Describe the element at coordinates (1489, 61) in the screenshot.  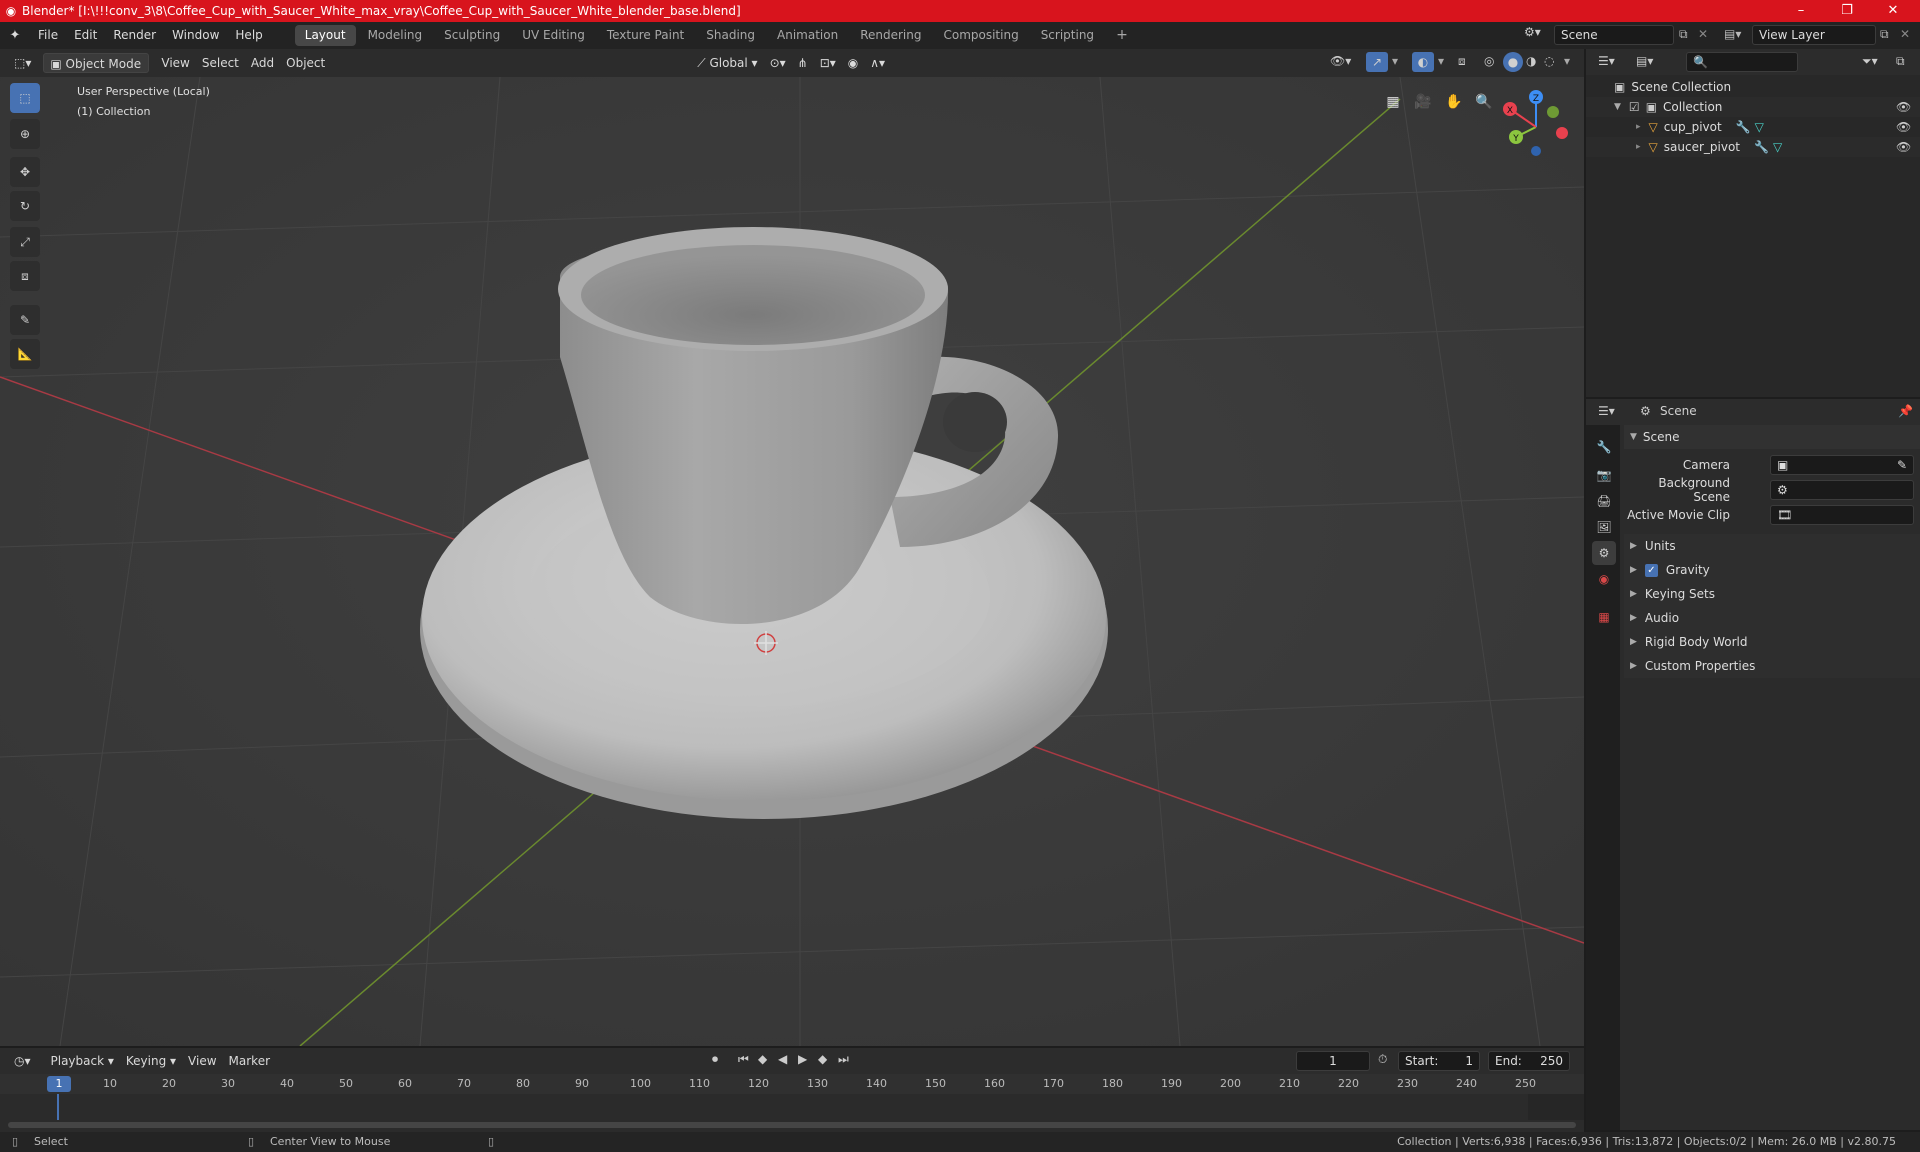
I see `wireframe-shading-icon: ◎` at that location.